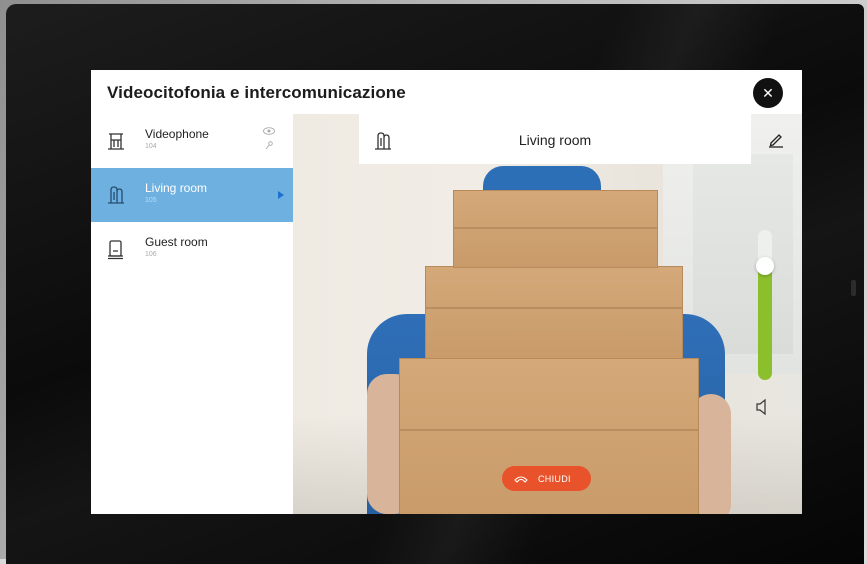 This screenshot has height=564, width=867. Describe the element at coordinates (521, 479) in the screenshot. I see `hangup-icon` at that location.